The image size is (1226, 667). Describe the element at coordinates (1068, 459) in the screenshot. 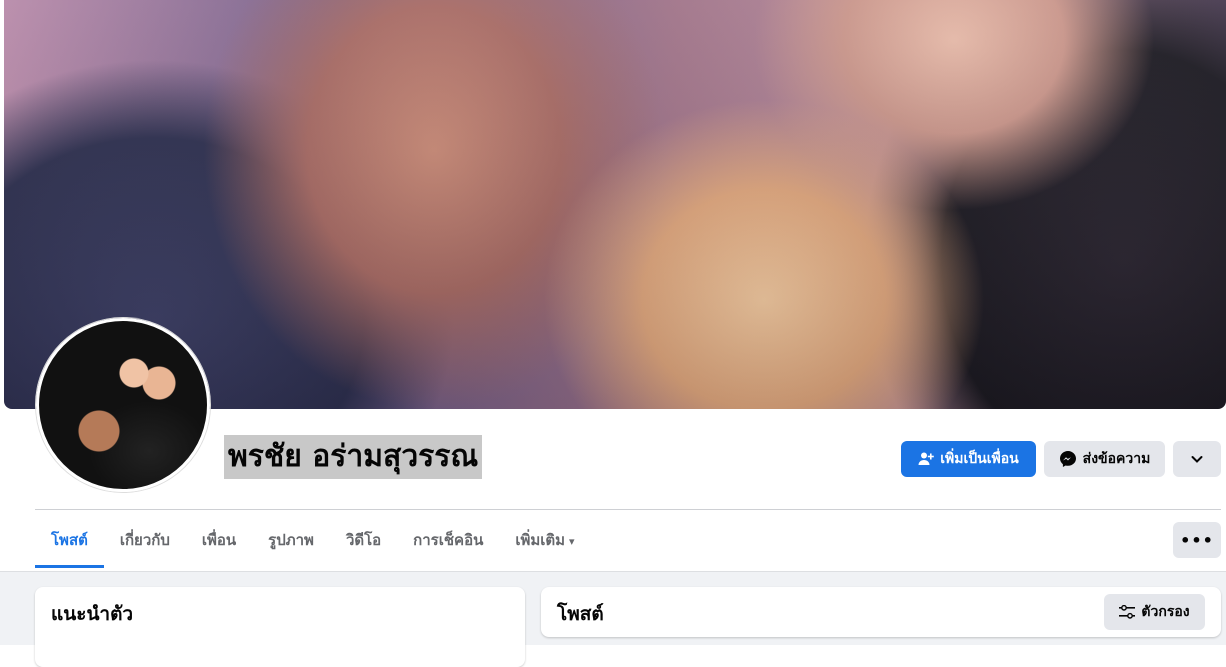

I see `messenger-icon` at that location.